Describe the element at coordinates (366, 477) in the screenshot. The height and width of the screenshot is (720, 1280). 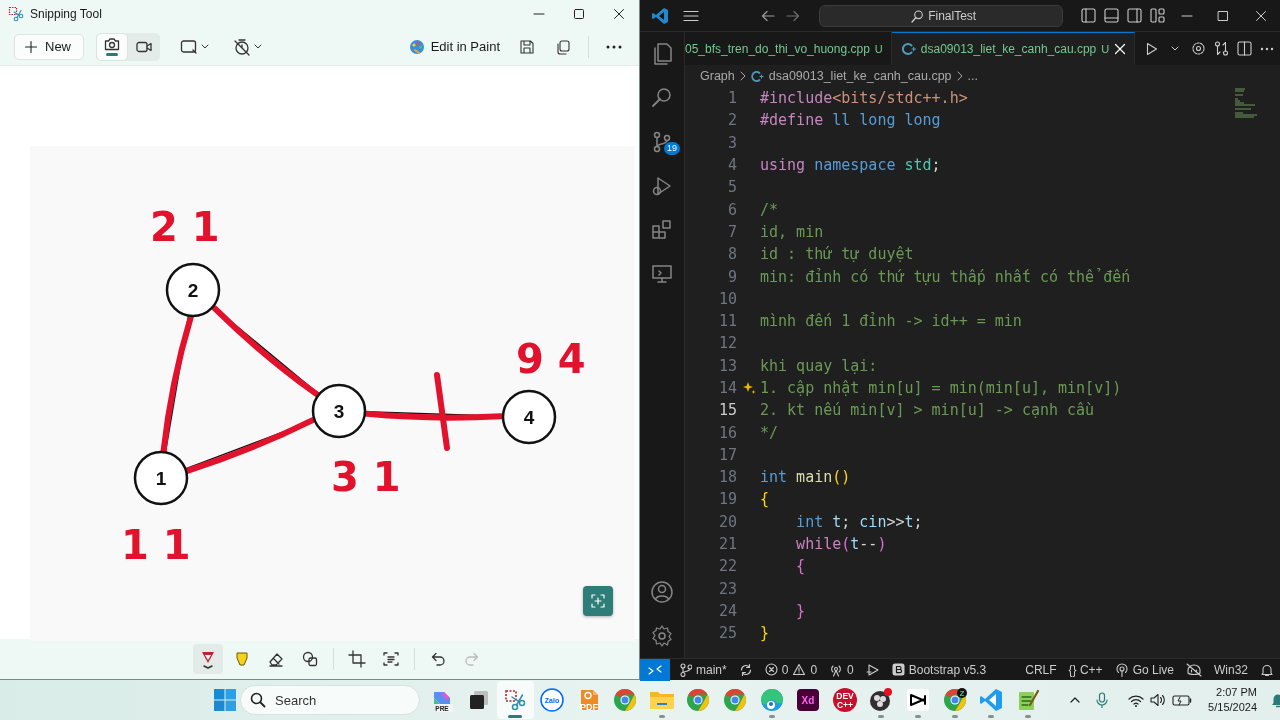
I see `handwritten-note: 3 1` at that location.